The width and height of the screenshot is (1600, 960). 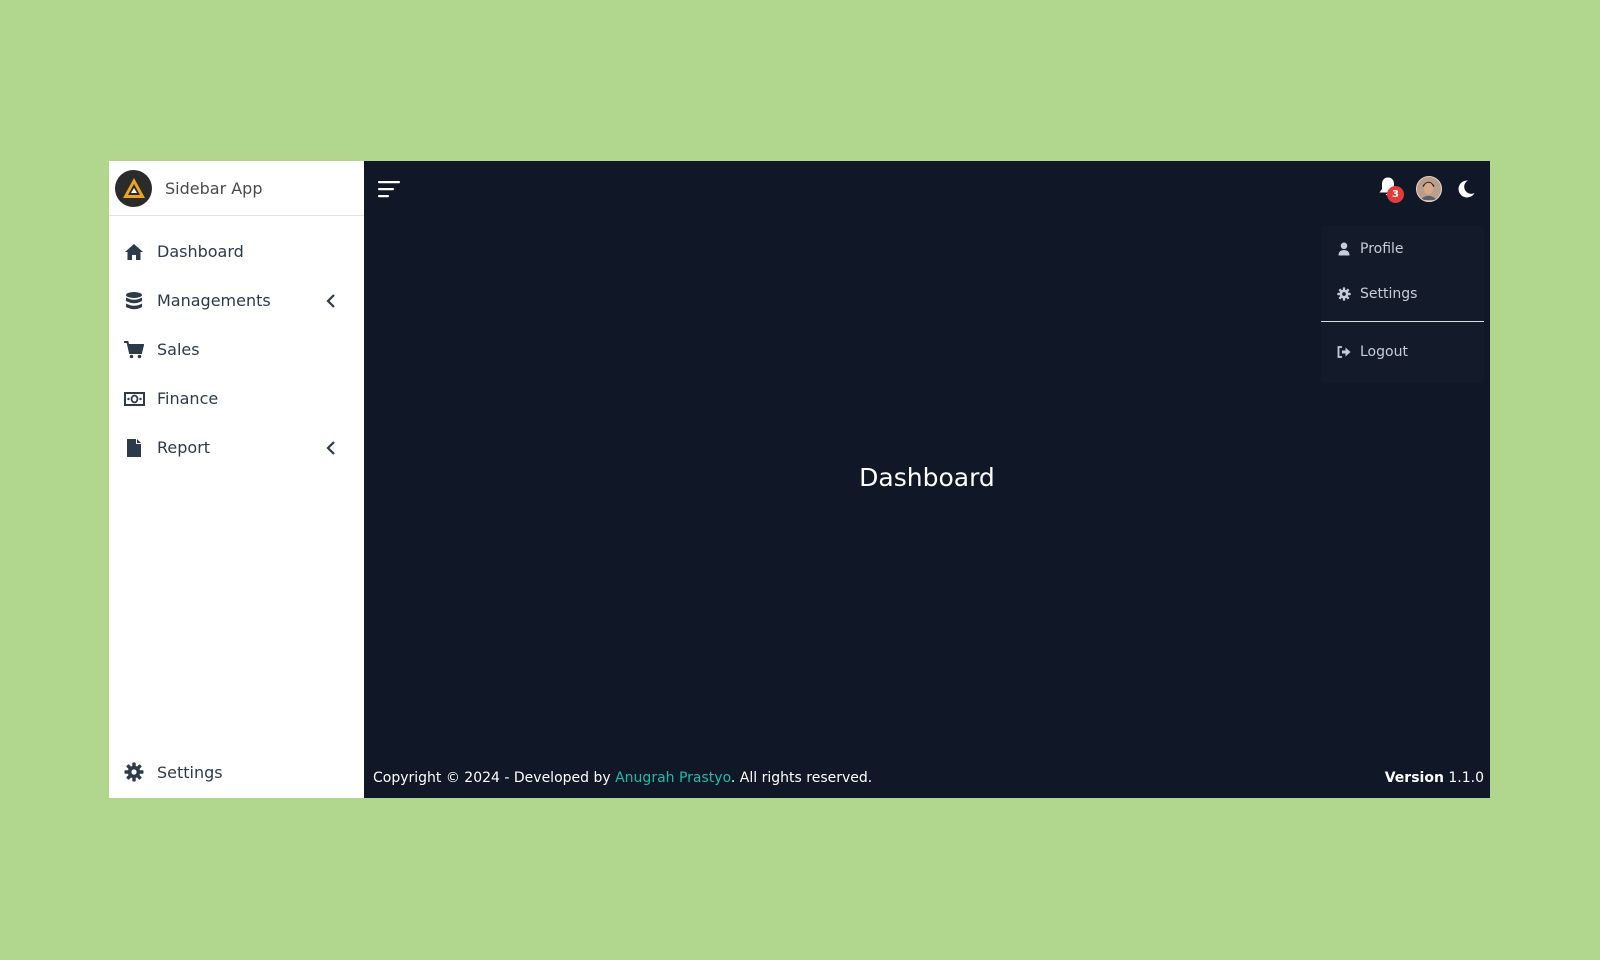 I want to click on home-icon, so click(x=134, y=252).